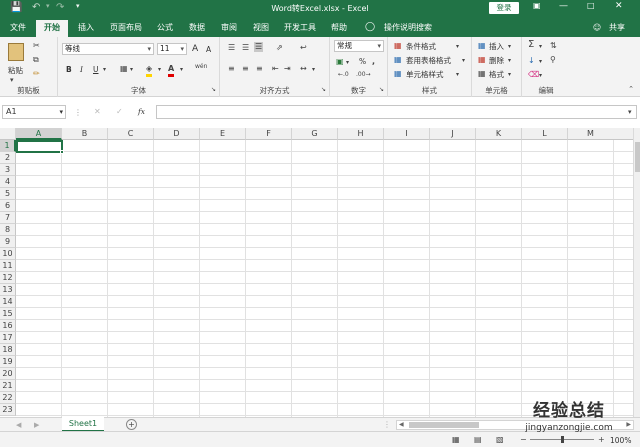 This screenshot has width=640, height=447. What do you see at coordinates (509, 61) in the screenshot?
I see `delete-dropdown-icon: ▾` at bounding box center [509, 61].